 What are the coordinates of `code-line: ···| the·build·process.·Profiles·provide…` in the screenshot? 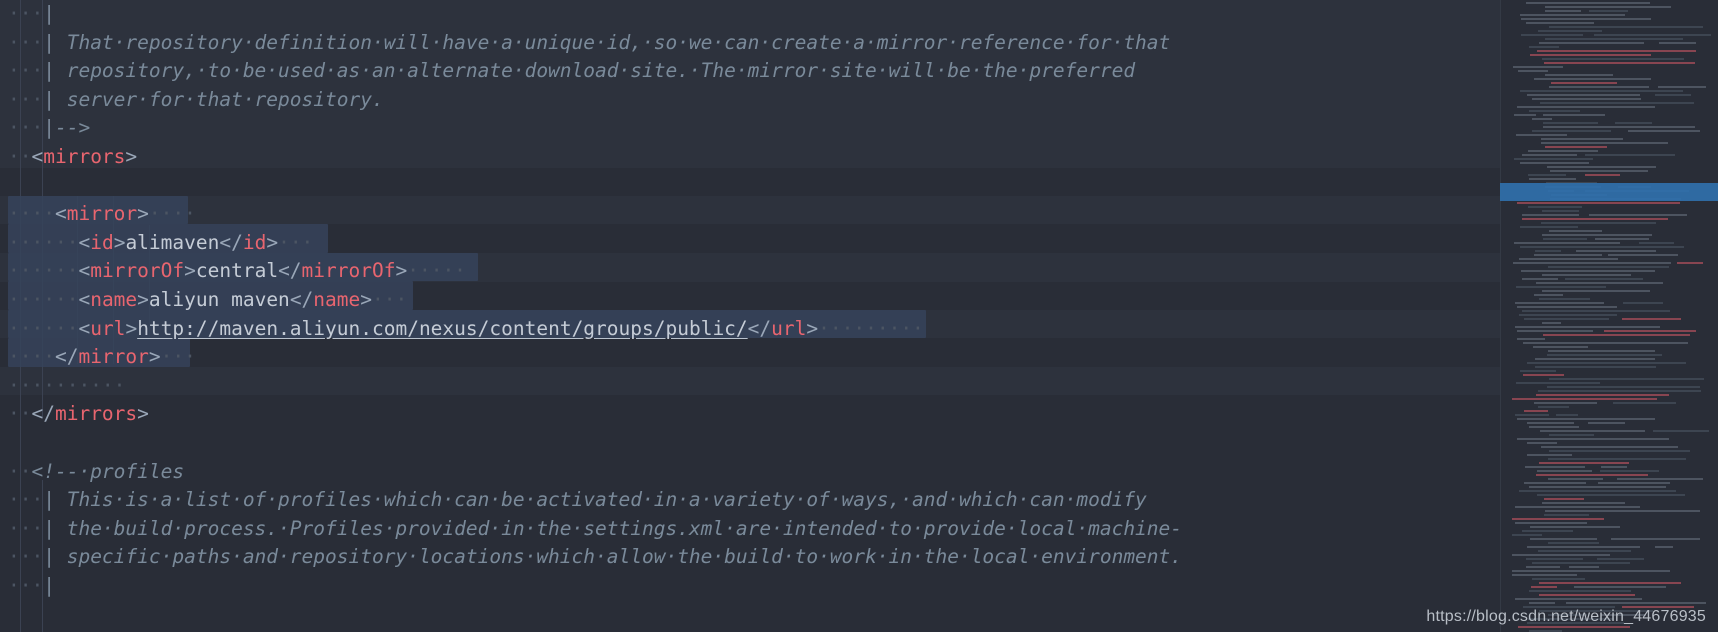 It's located at (750, 529).